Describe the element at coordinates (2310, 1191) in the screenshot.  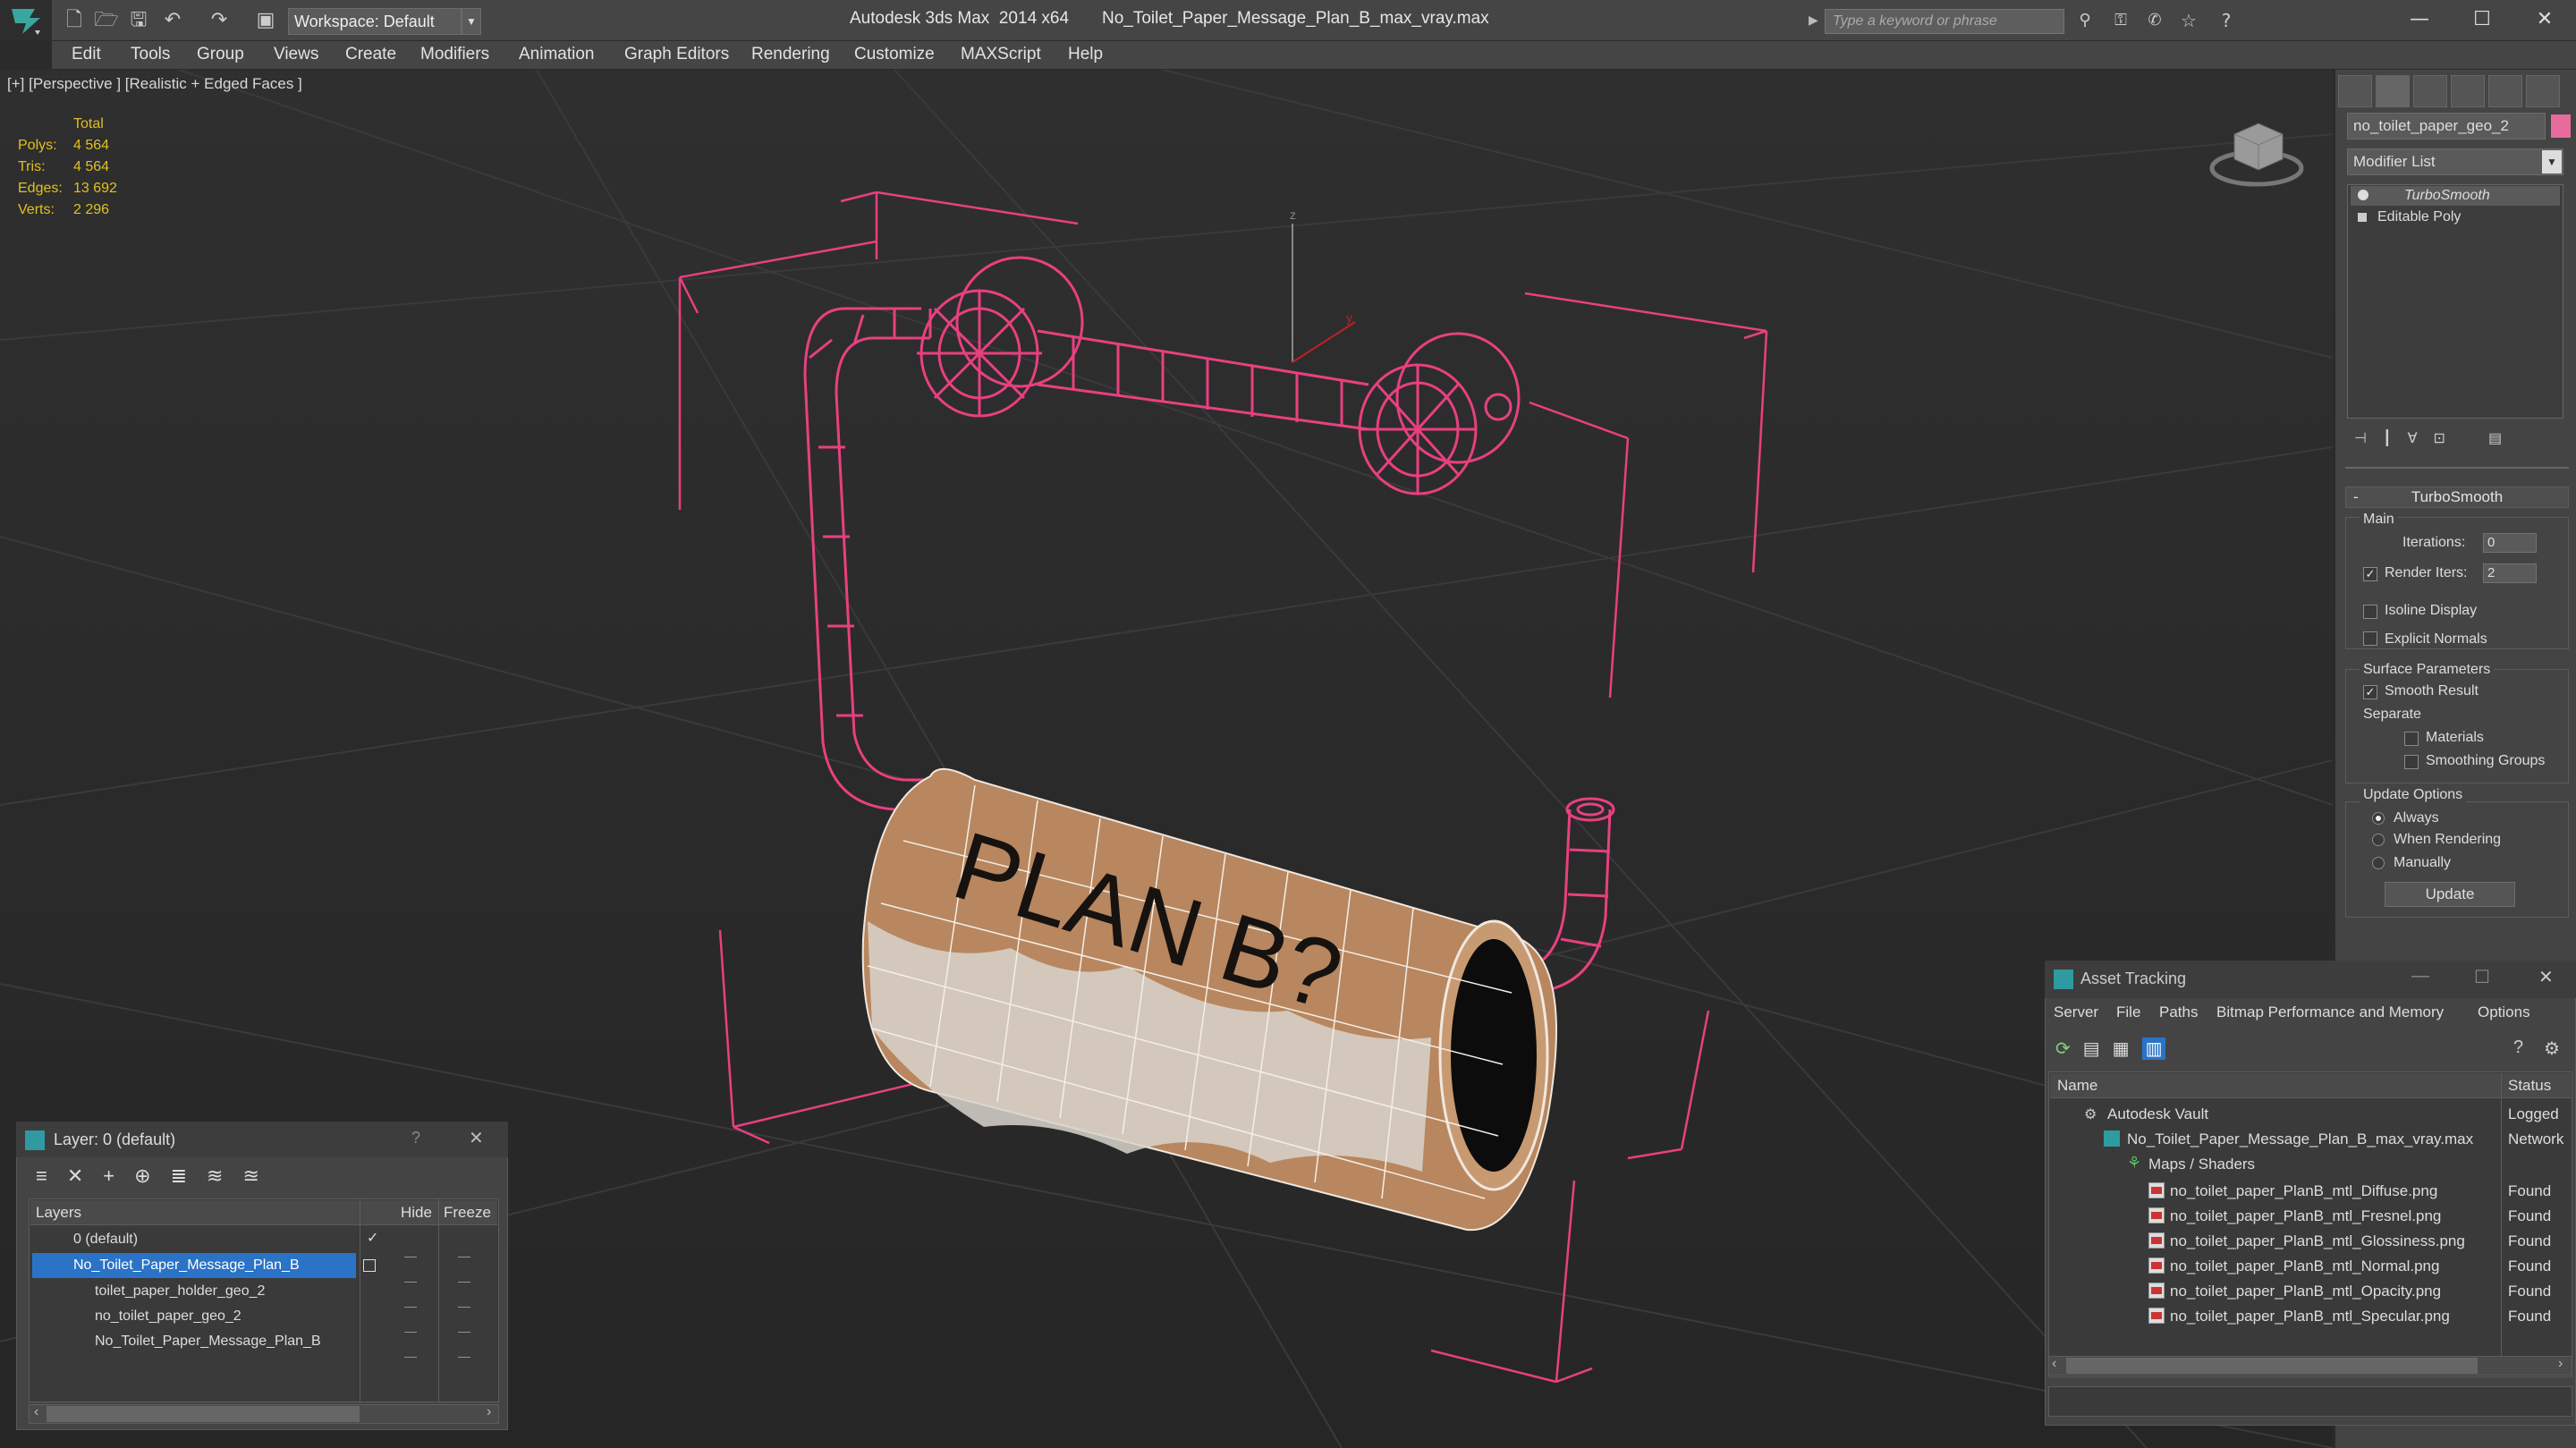
I see `asset-row: no_toilet_paper_PlanB_mtl_Diffuse.png` at that location.